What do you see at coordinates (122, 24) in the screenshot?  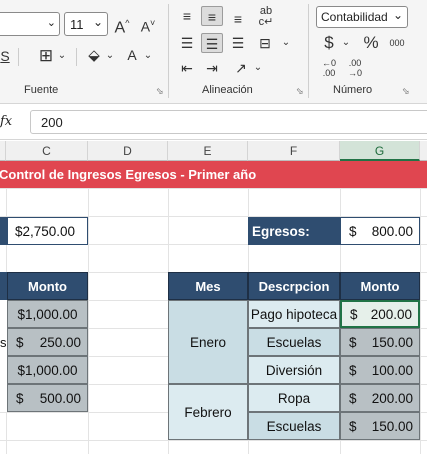 I see `grow-font-icon: A^` at bounding box center [122, 24].